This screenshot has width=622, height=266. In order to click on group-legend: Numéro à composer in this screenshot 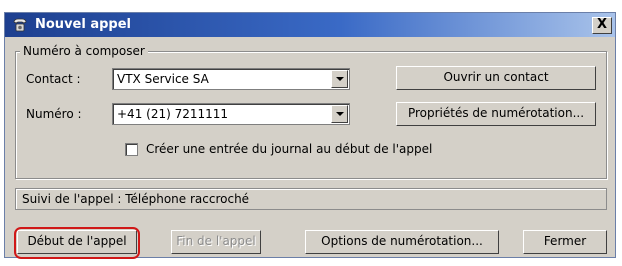, I will do `click(84, 51)`.